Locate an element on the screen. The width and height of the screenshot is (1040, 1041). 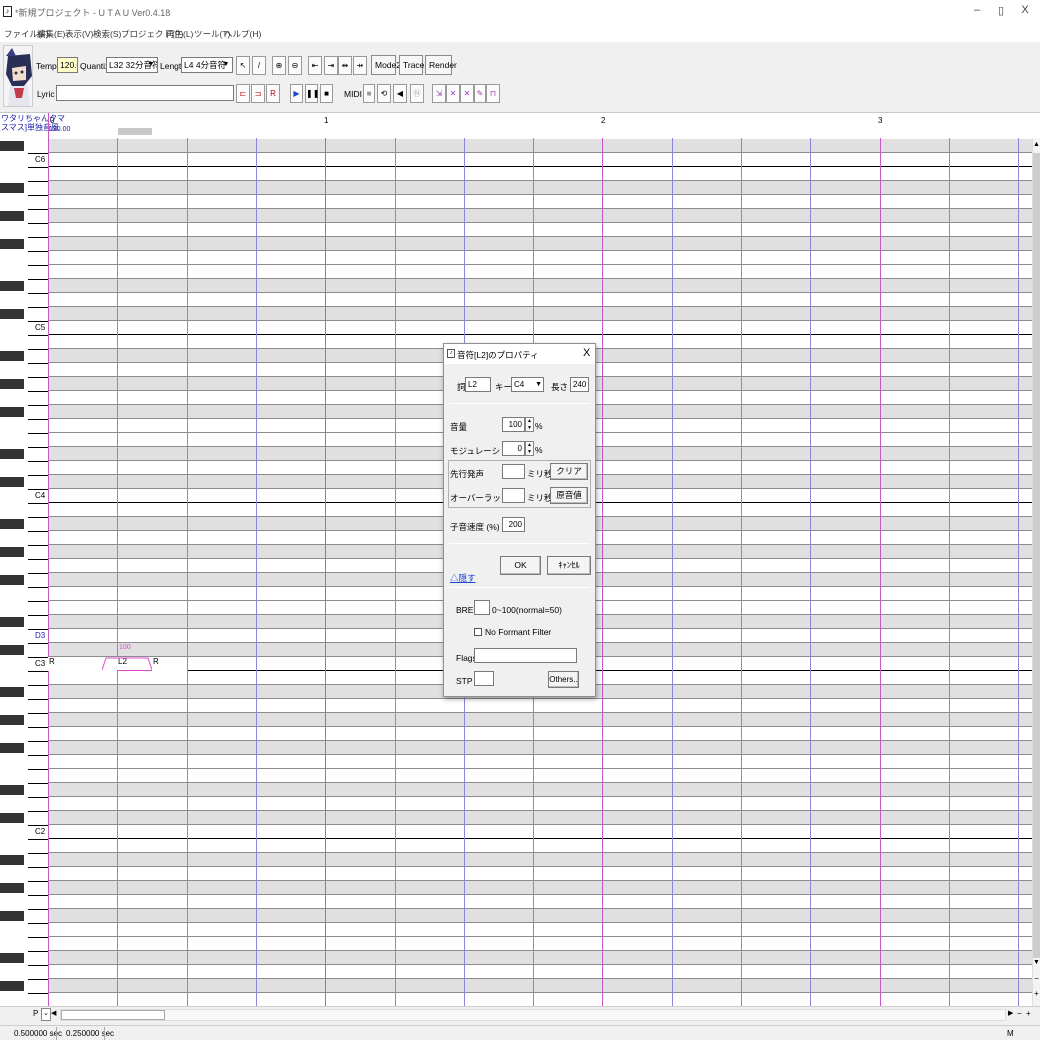
overlap-input is located at coordinates (513, 495).